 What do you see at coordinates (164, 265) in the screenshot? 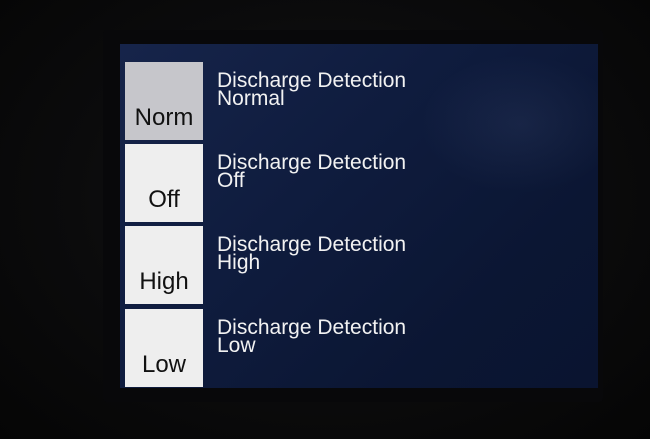
I see `high-button: High` at bounding box center [164, 265].